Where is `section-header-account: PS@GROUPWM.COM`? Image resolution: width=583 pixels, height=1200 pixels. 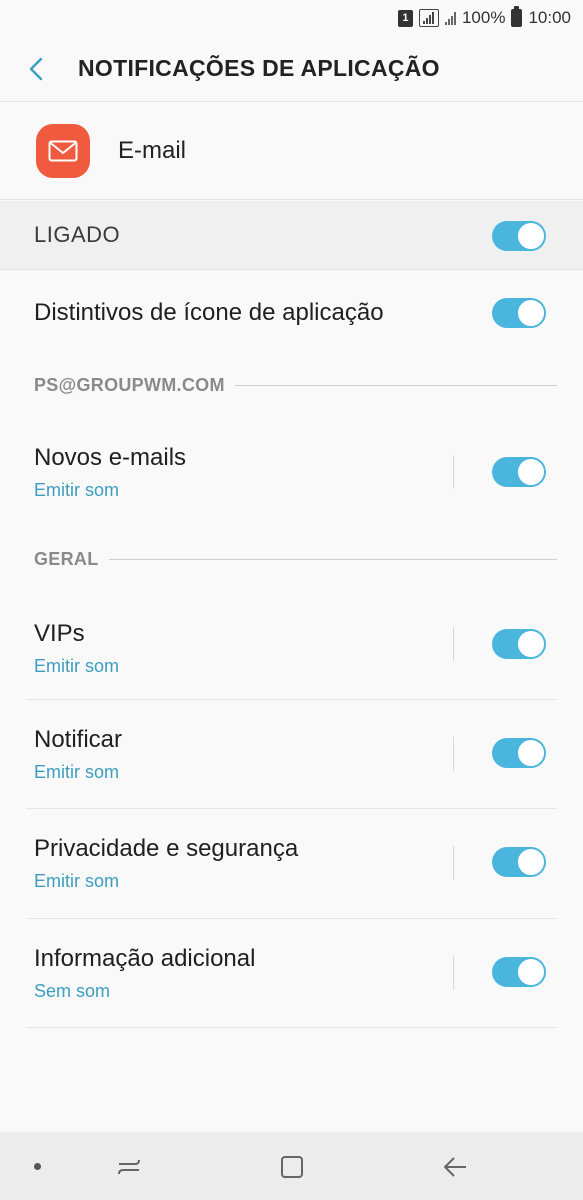
section-header-account: PS@GROUPWM.COM is located at coordinates (295, 385).